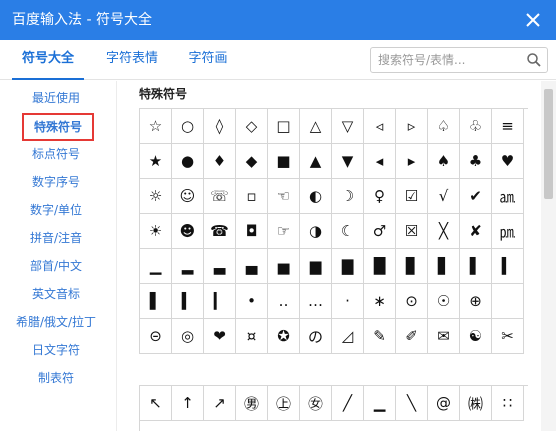 The height and width of the screenshot is (431, 556). Describe the element at coordinates (412, 161) in the screenshot. I see `symbol-cell: ▸` at that location.